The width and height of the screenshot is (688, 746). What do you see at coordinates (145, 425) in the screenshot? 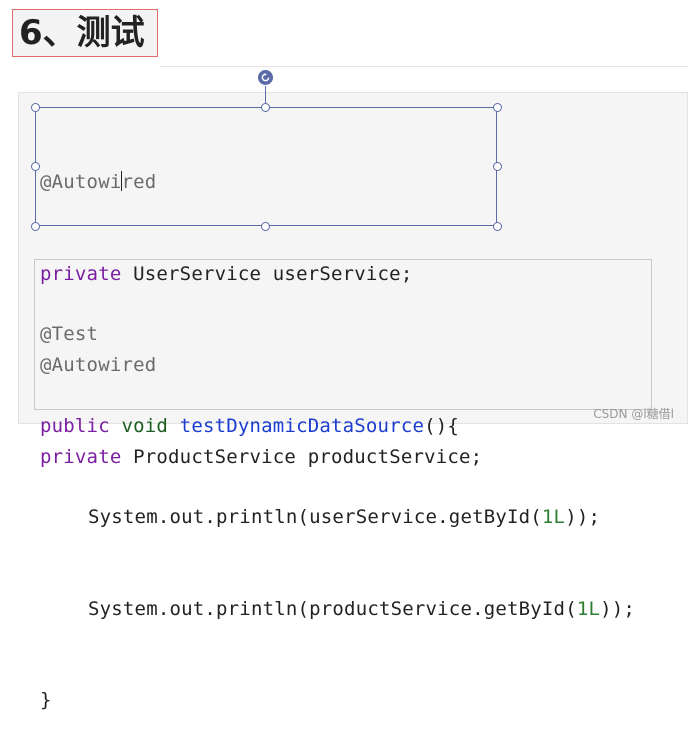
I see `return-type-token: void` at bounding box center [145, 425].